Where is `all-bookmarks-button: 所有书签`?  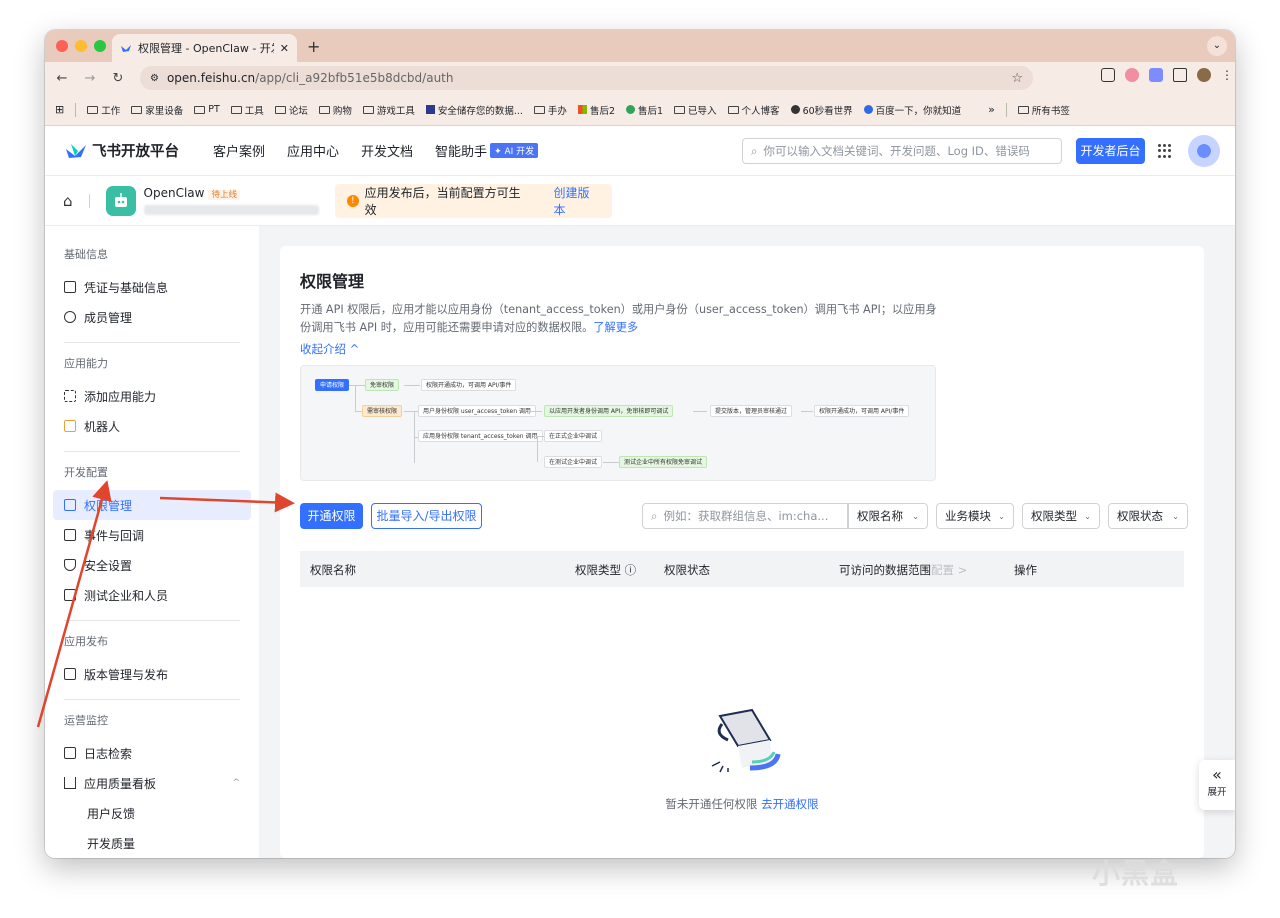
all-bookmarks-button: 所有书签 is located at coordinates (1043, 110).